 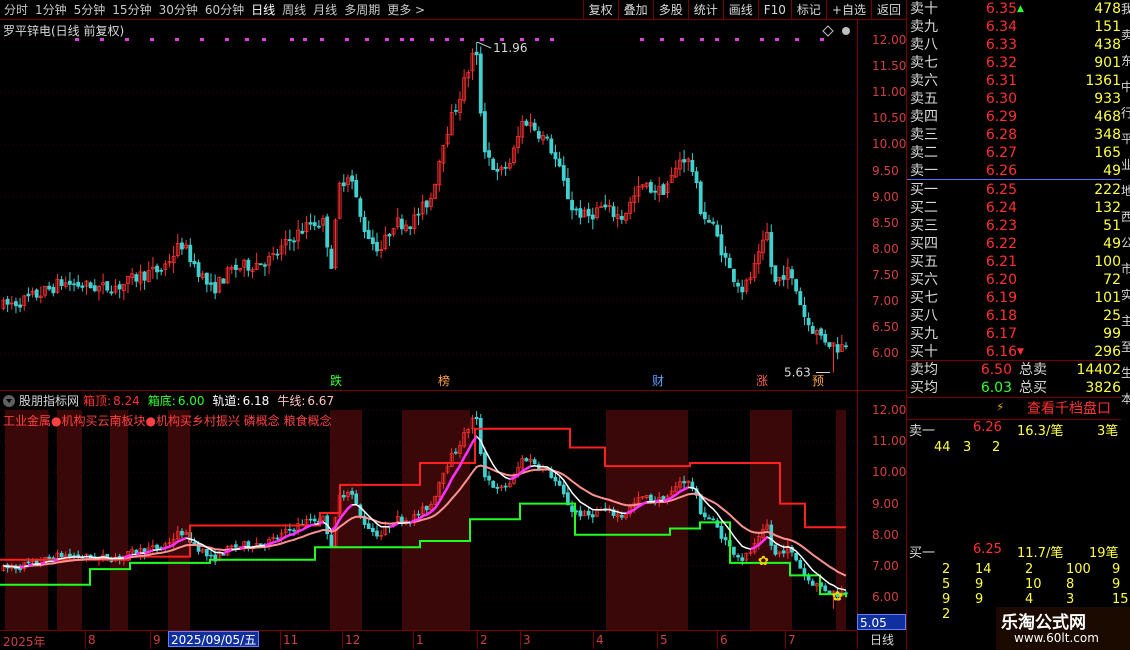 What do you see at coordinates (888, 10) in the screenshot?
I see `toolbar-button: 返回` at bounding box center [888, 10].